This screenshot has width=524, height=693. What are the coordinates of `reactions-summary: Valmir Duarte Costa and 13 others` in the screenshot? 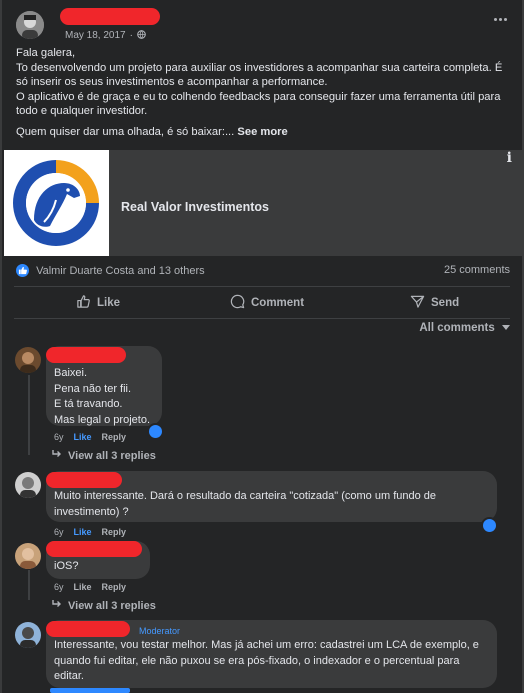 It's located at (120, 271).